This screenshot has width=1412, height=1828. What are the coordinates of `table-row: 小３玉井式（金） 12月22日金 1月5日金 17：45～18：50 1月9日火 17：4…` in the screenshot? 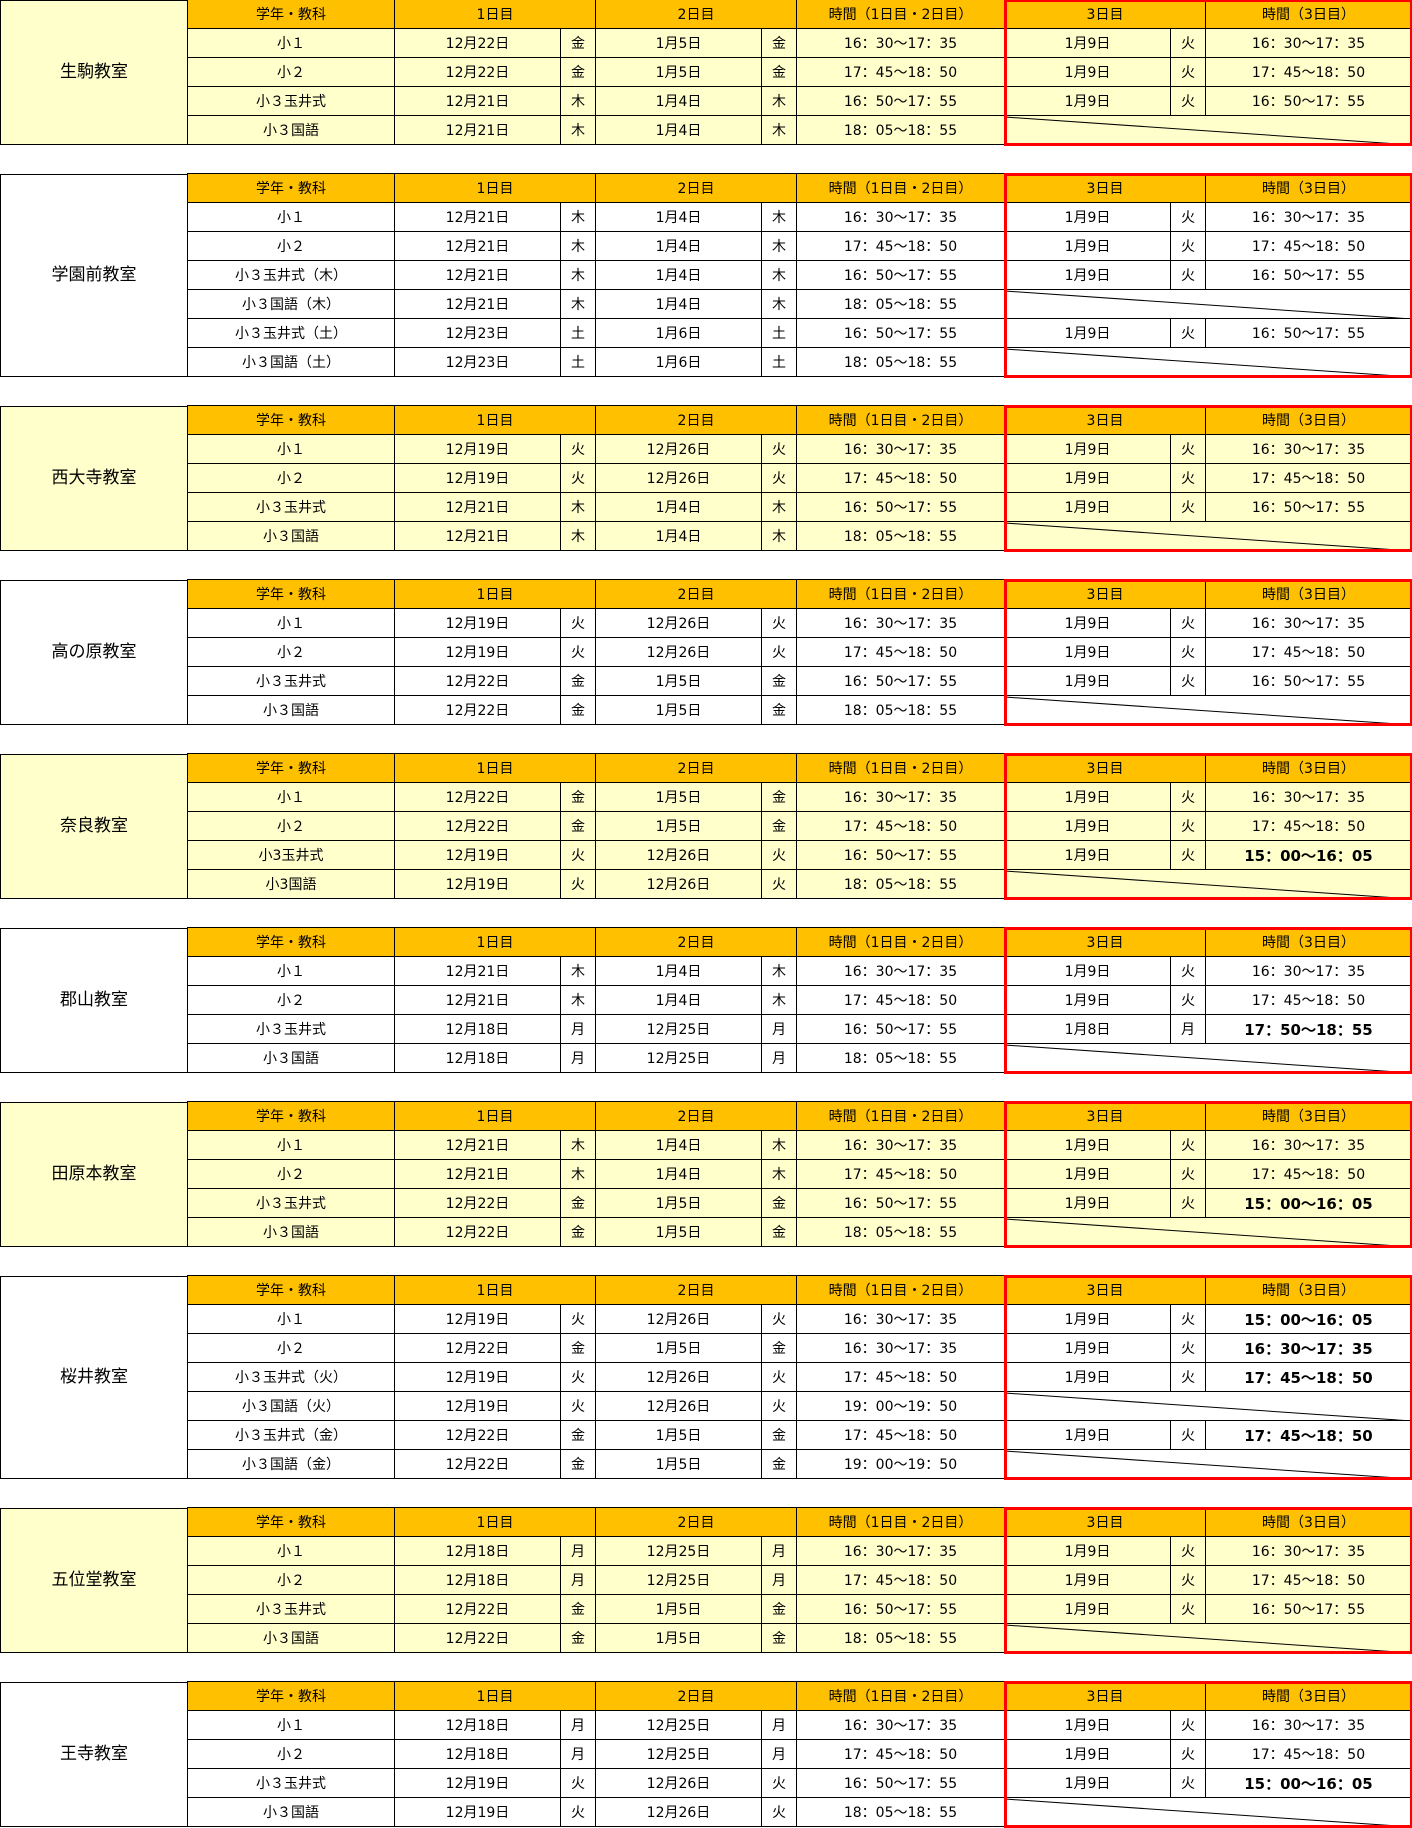 It's located at (799, 1435).